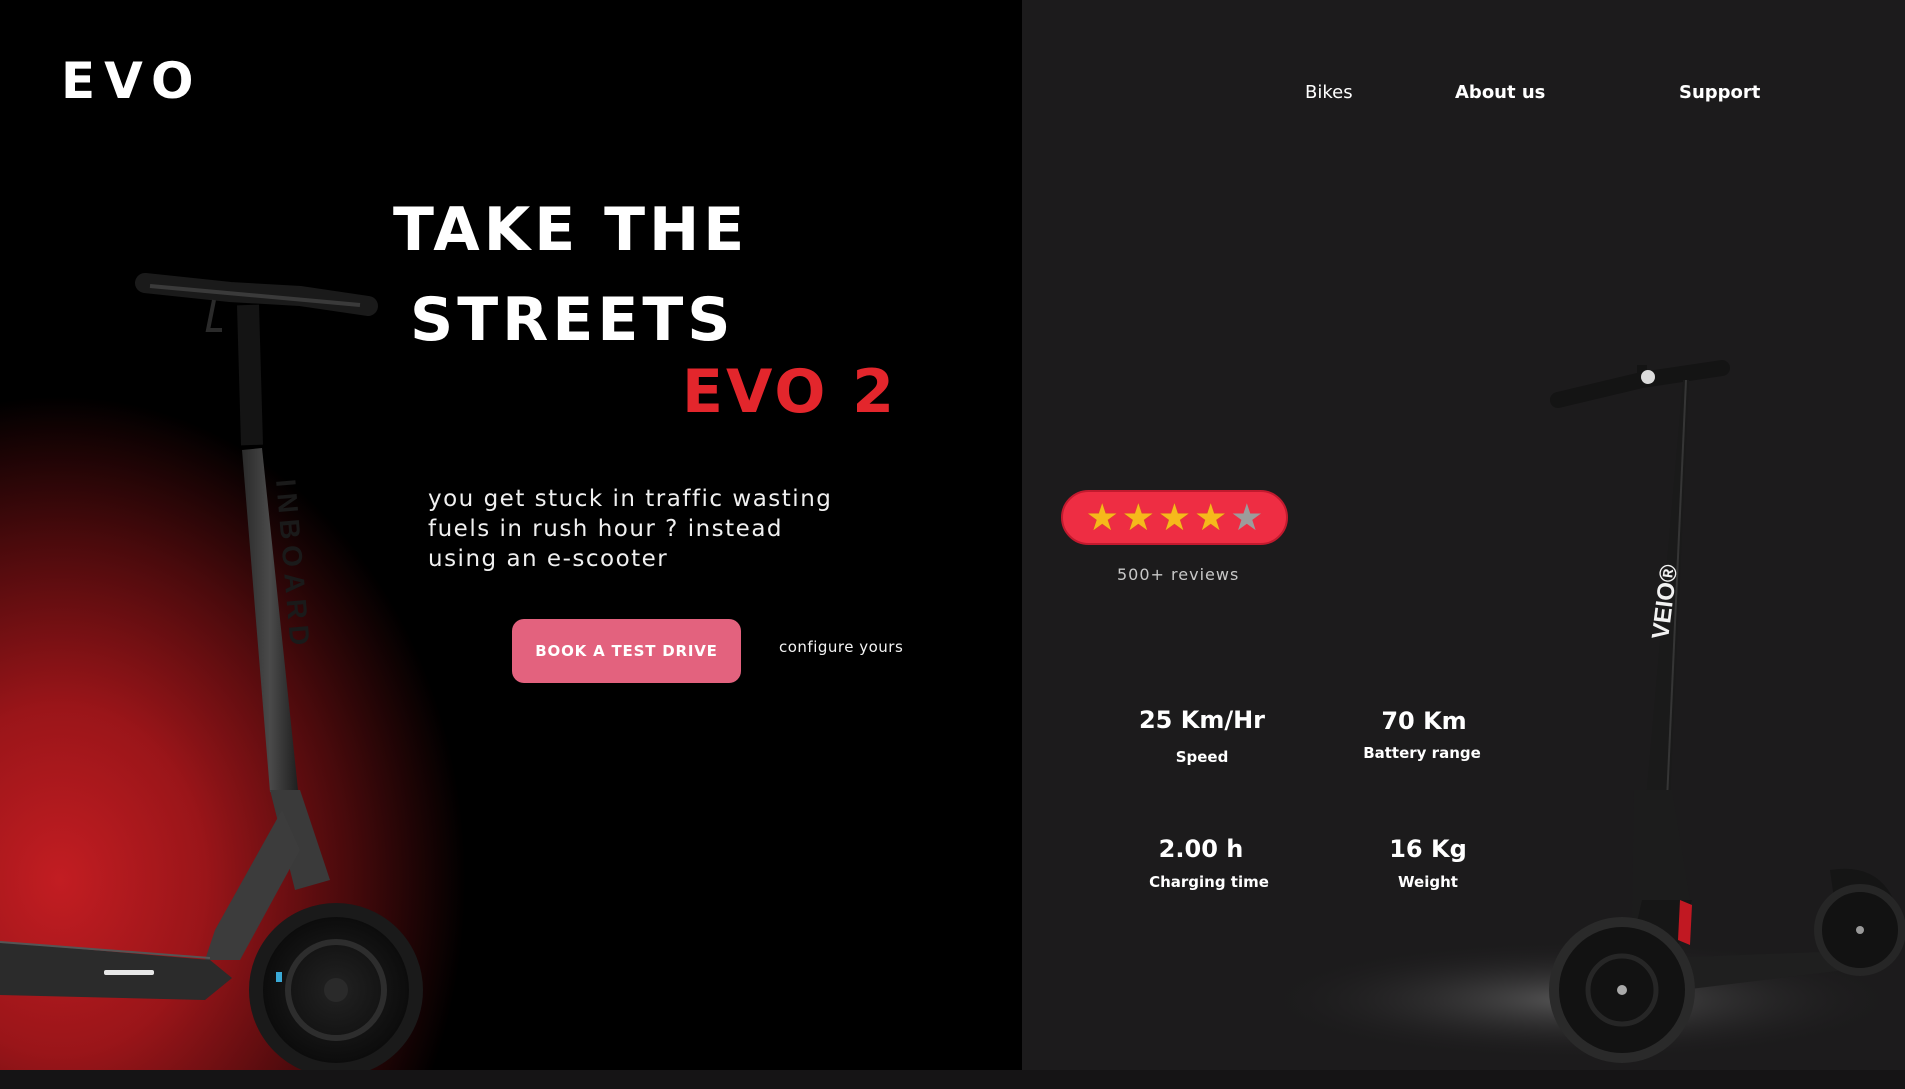  What do you see at coordinates (1178, 574) in the screenshot?
I see `reviews-count: 500+ reviews` at bounding box center [1178, 574].